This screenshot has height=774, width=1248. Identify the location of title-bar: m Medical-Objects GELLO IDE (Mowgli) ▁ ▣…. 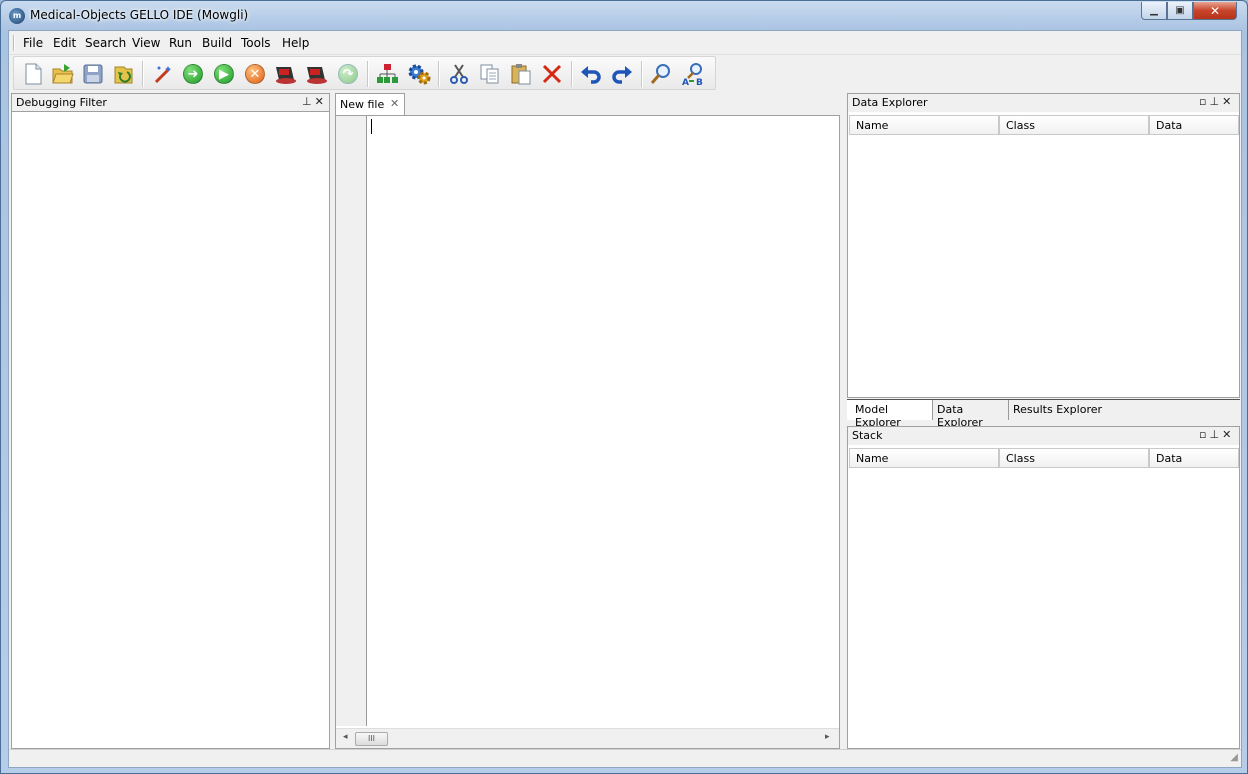
(624, 15).